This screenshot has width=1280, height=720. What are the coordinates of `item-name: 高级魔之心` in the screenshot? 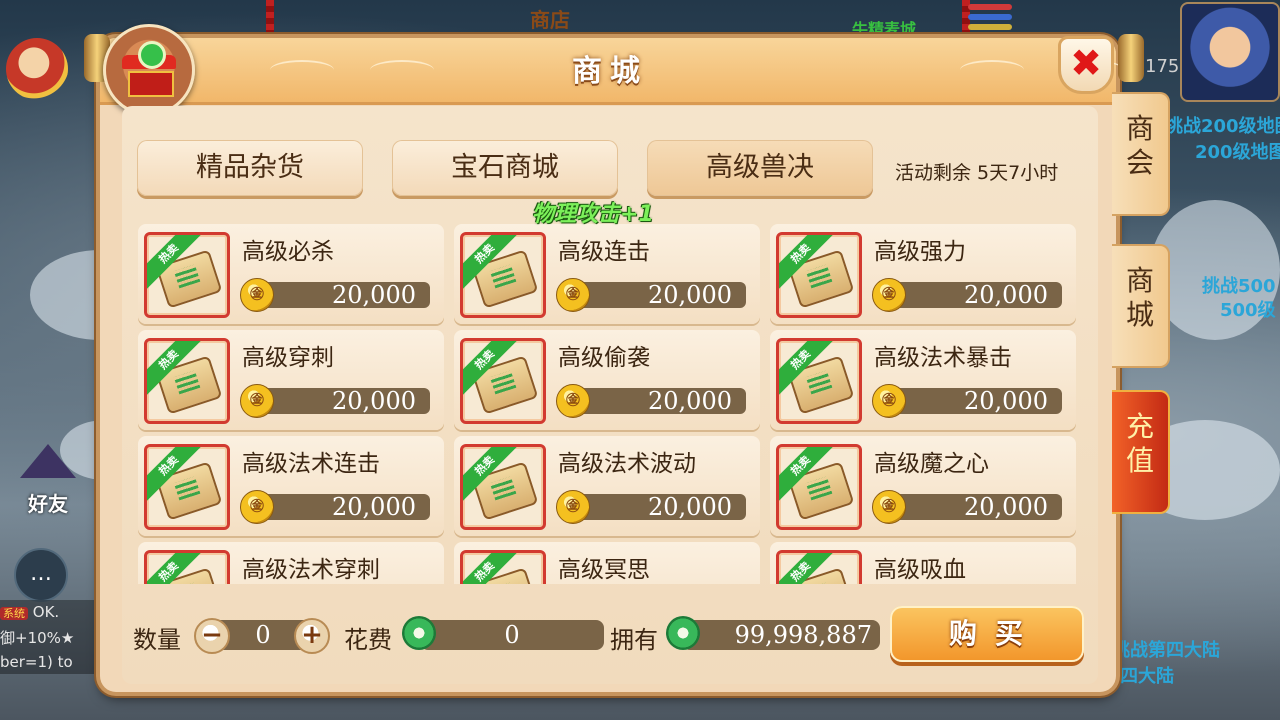 It's located at (931, 464).